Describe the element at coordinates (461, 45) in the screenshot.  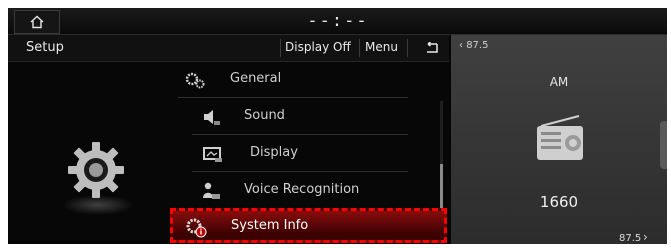
I see `seek-back-icon: ‹` at that location.